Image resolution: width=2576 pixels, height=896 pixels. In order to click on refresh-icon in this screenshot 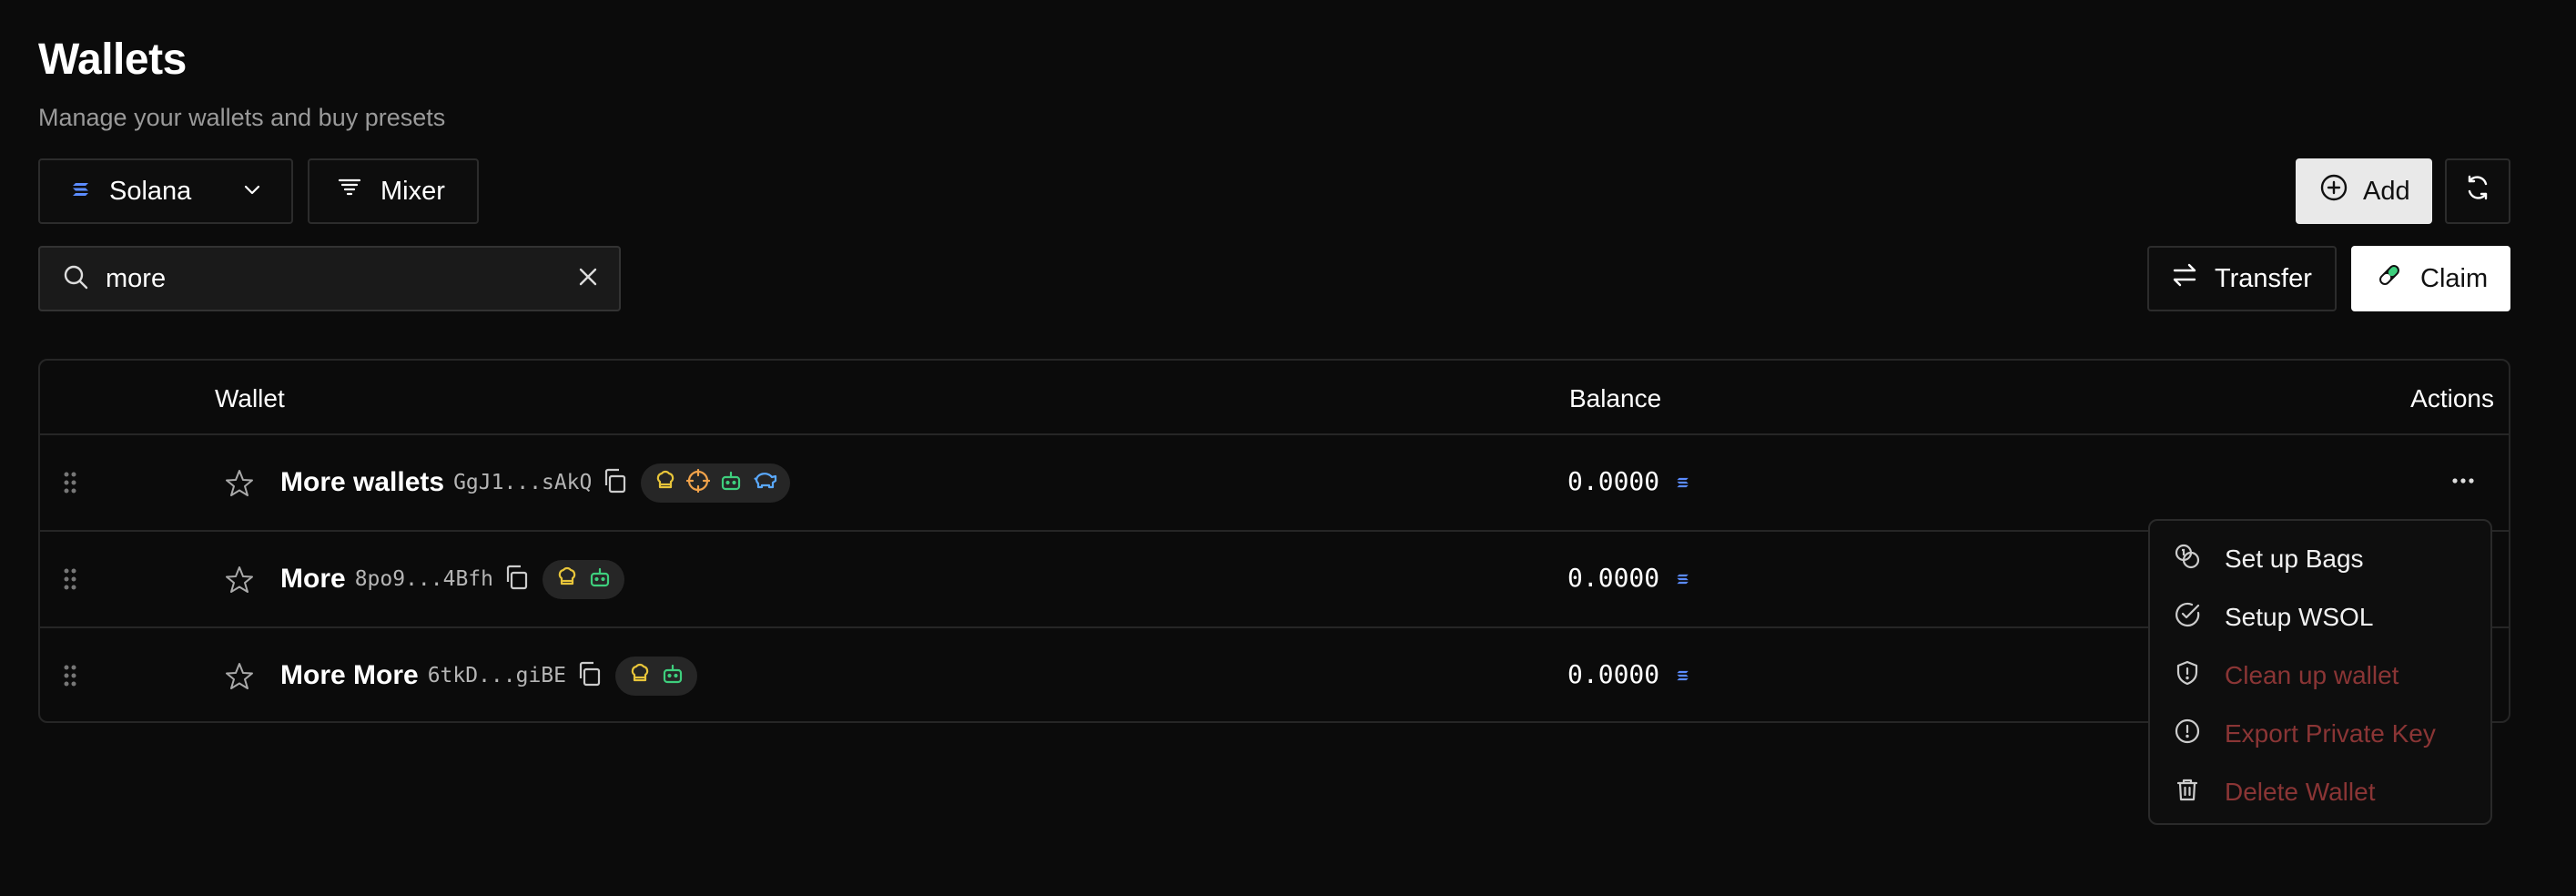, I will do `click(2477, 191)`.